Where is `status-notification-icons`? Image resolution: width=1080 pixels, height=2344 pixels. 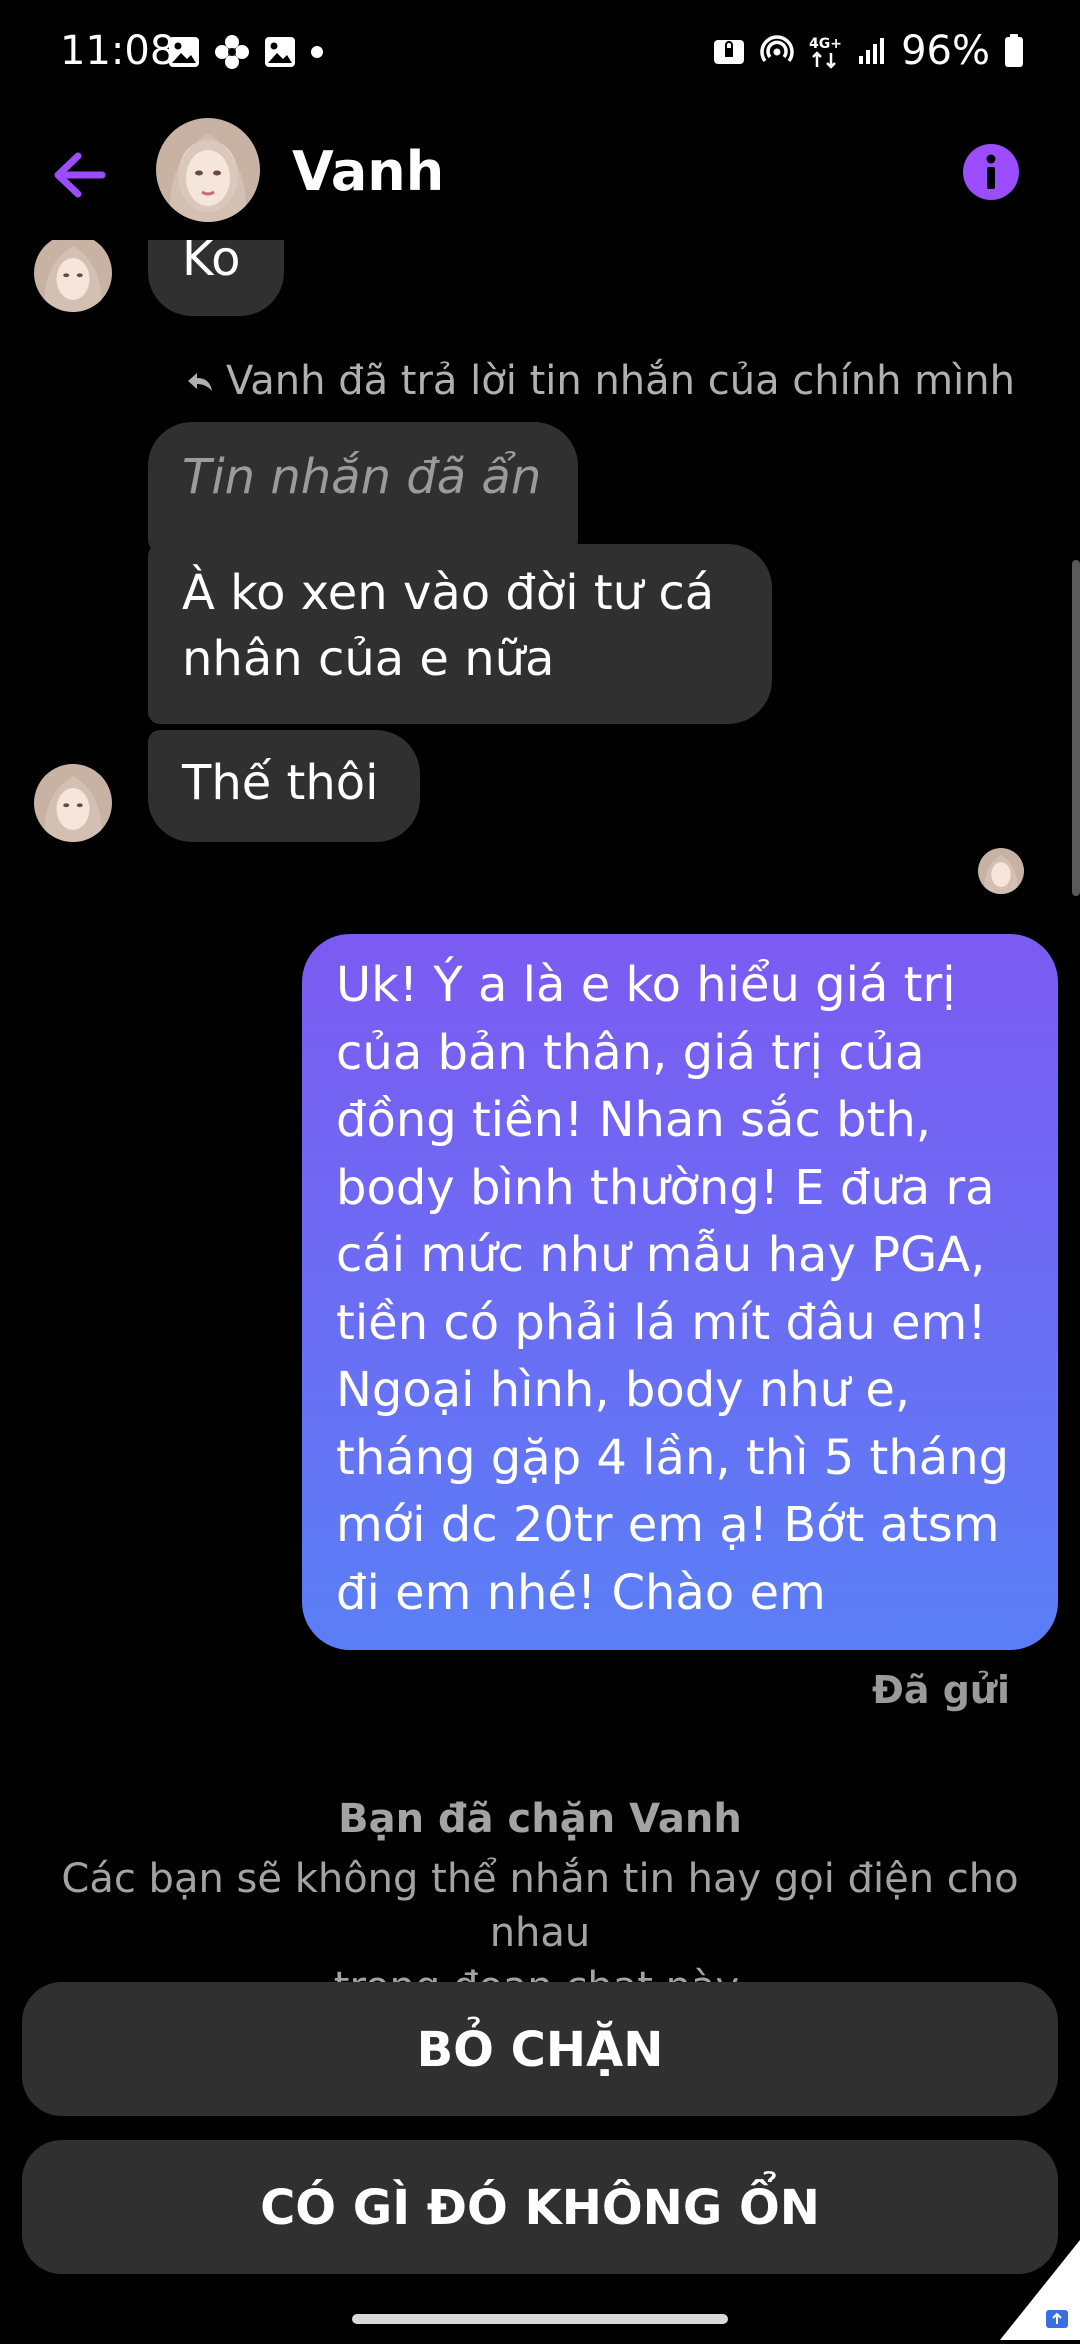
status-notification-icons is located at coordinates (246, 52).